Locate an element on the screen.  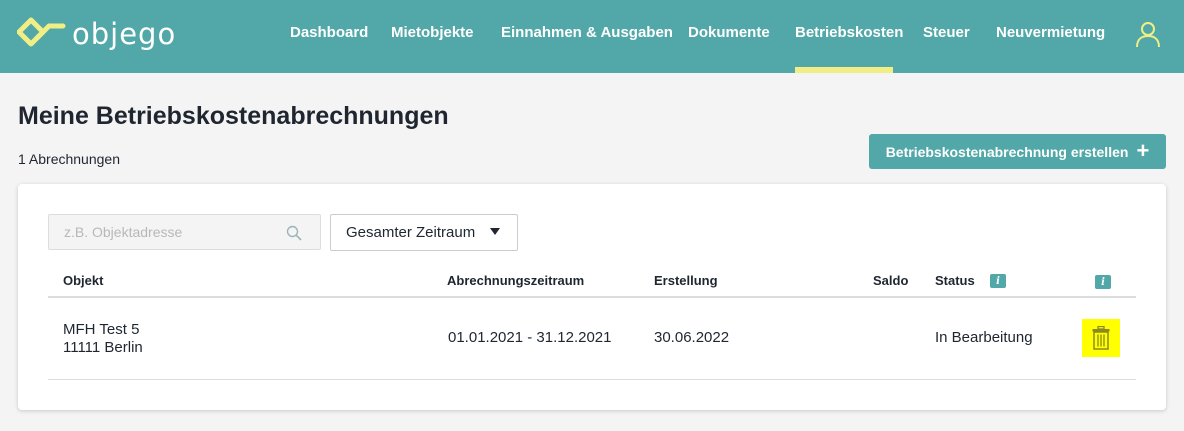
table-header-divider is located at coordinates (592, 297).